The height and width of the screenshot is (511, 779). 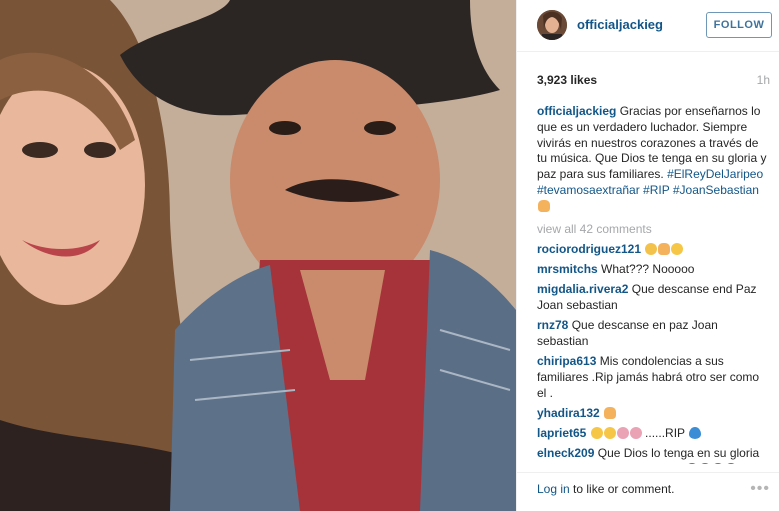 I want to click on avatar-image, so click(x=552, y=25).